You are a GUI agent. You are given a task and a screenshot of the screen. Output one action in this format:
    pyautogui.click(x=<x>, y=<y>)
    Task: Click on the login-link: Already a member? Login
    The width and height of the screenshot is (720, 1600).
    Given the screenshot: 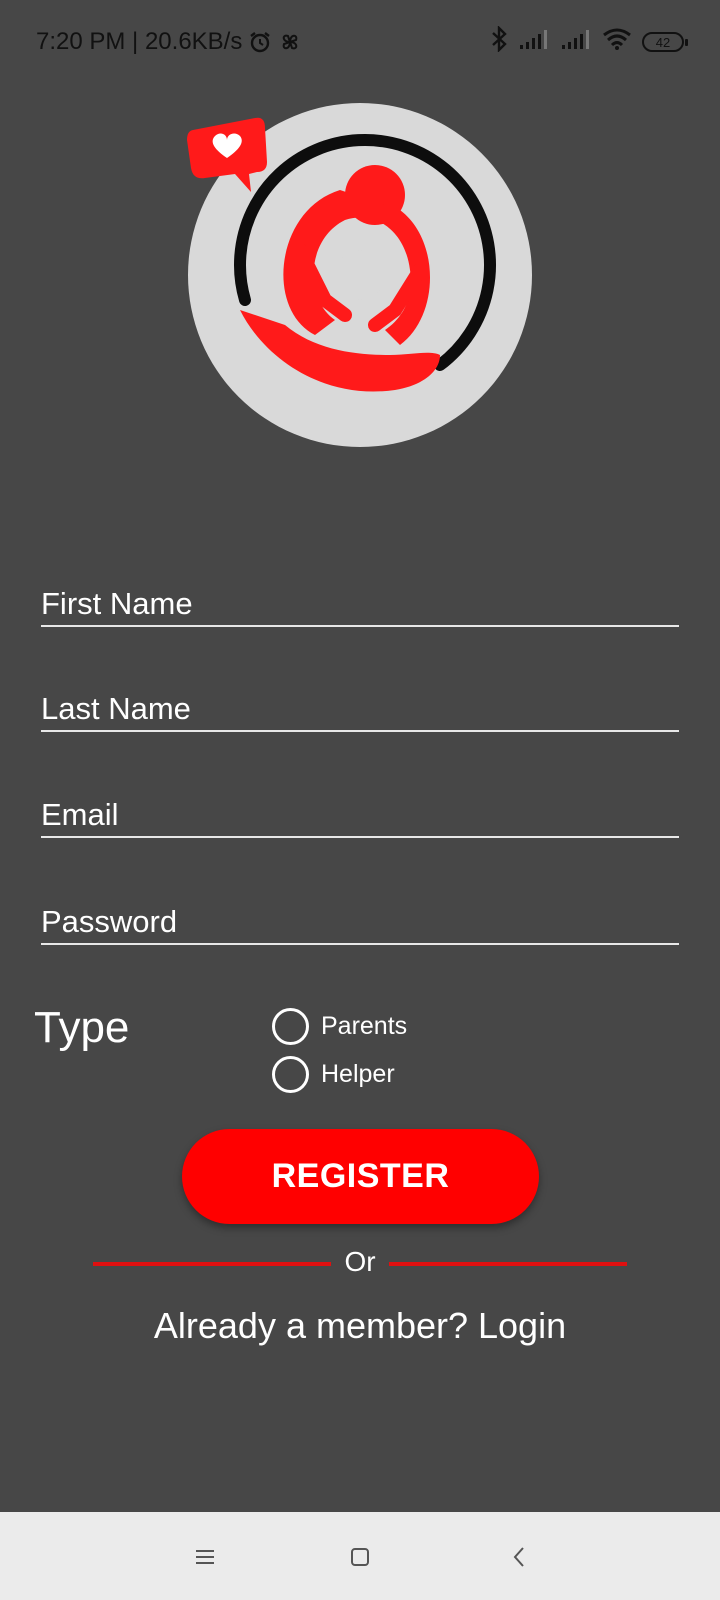 What is the action you would take?
    pyautogui.click(x=360, y=1326)
    